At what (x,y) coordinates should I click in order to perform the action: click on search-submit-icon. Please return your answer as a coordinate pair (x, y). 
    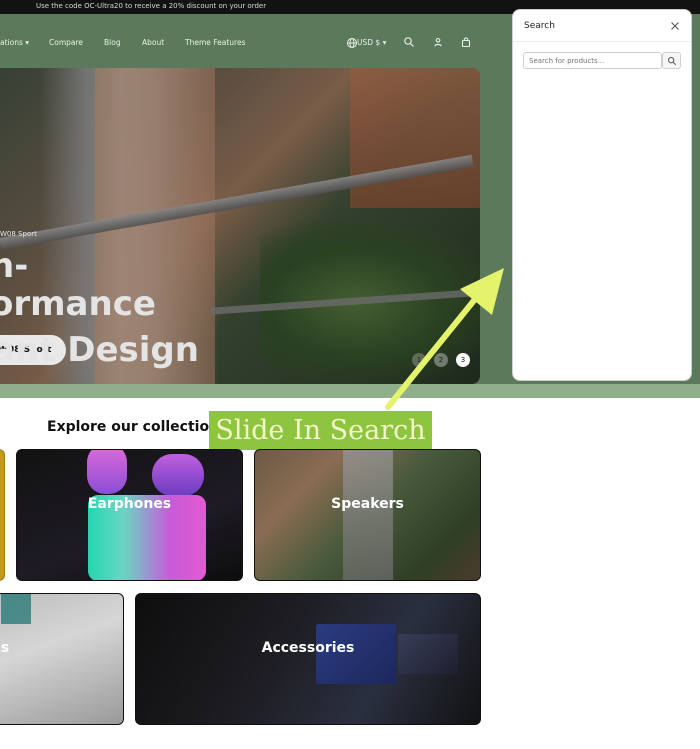
    Looking at the image, I should click on (672, 61).